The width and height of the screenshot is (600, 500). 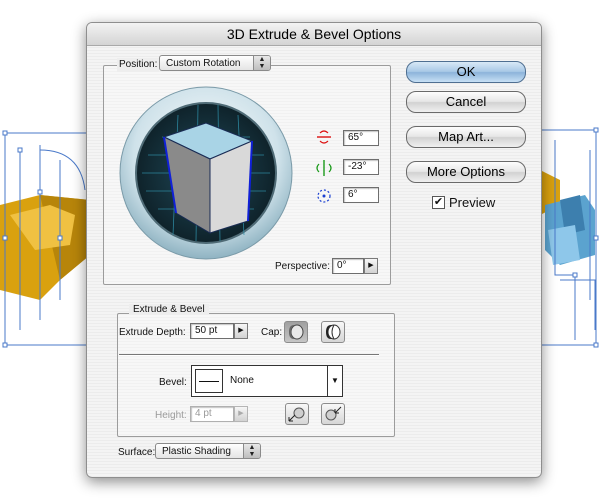 I want to click on bevel-none-line-icon, so click(x=209, y=381).